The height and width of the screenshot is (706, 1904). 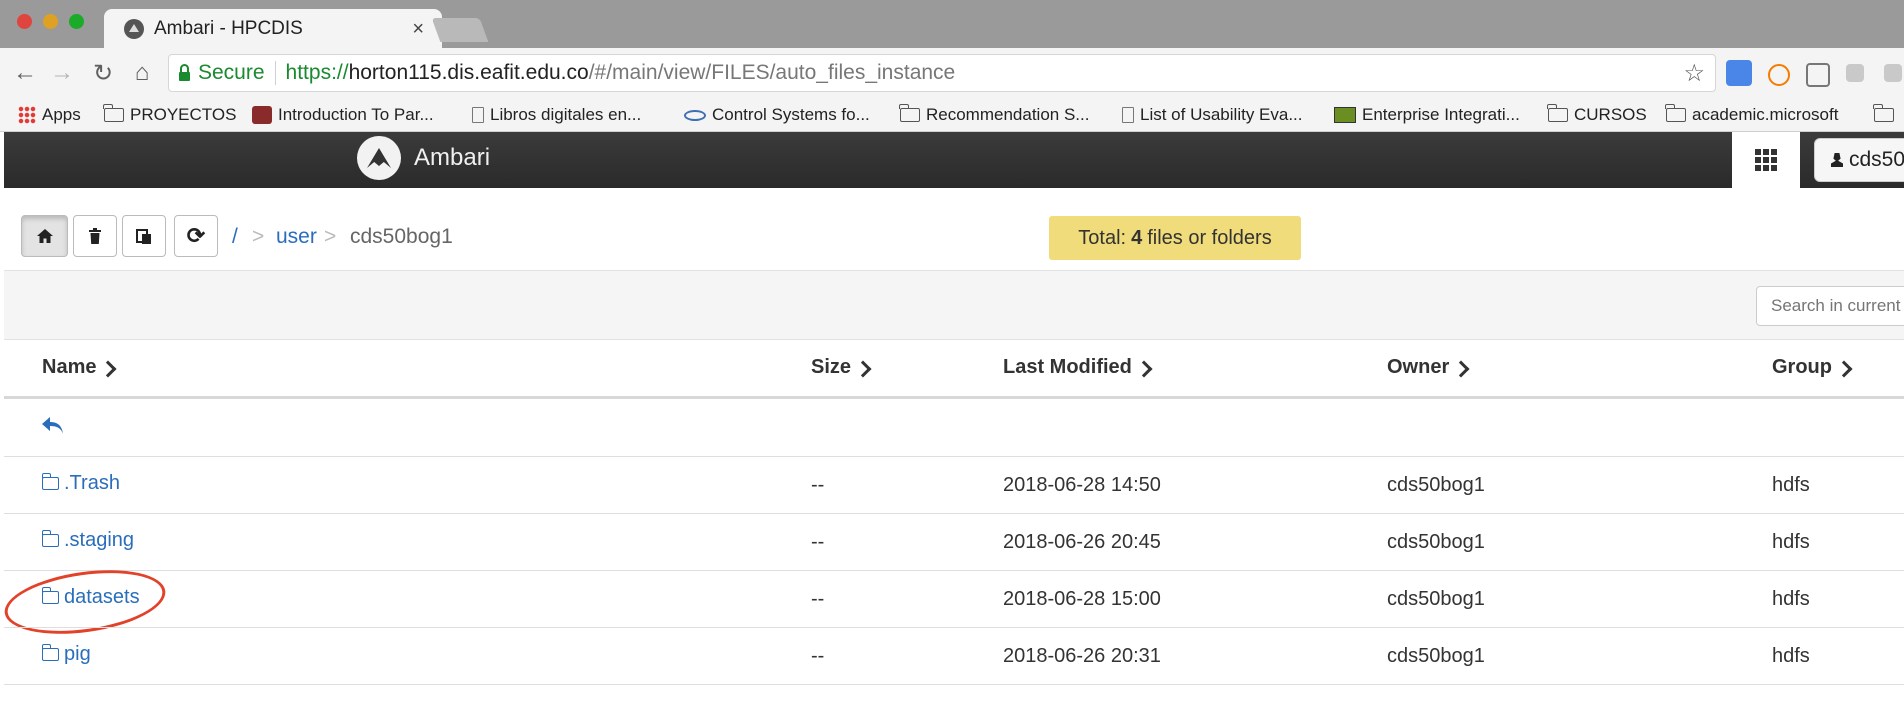 I want to click on ambari-logo-icon, so click(x=379, y=158).